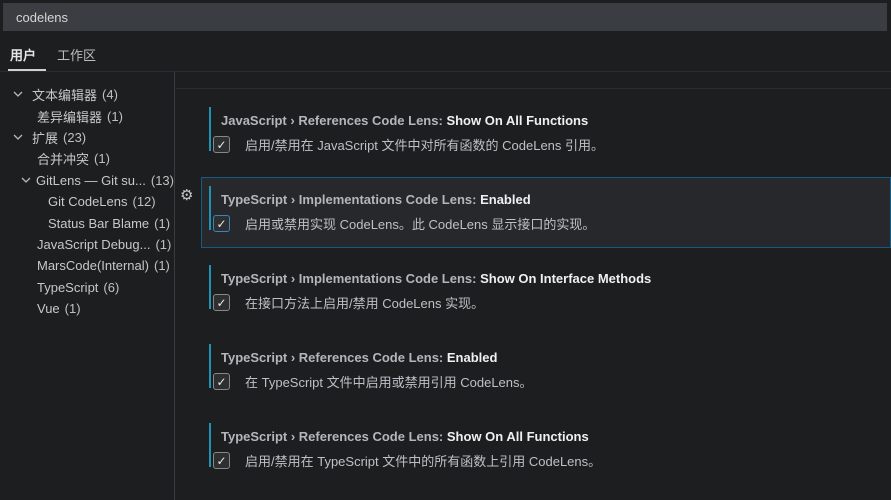 The width and height of the screenshot is (891, 500). I want to click on setting-category: JavaScript › References Code Lens:, so click(332, 120).